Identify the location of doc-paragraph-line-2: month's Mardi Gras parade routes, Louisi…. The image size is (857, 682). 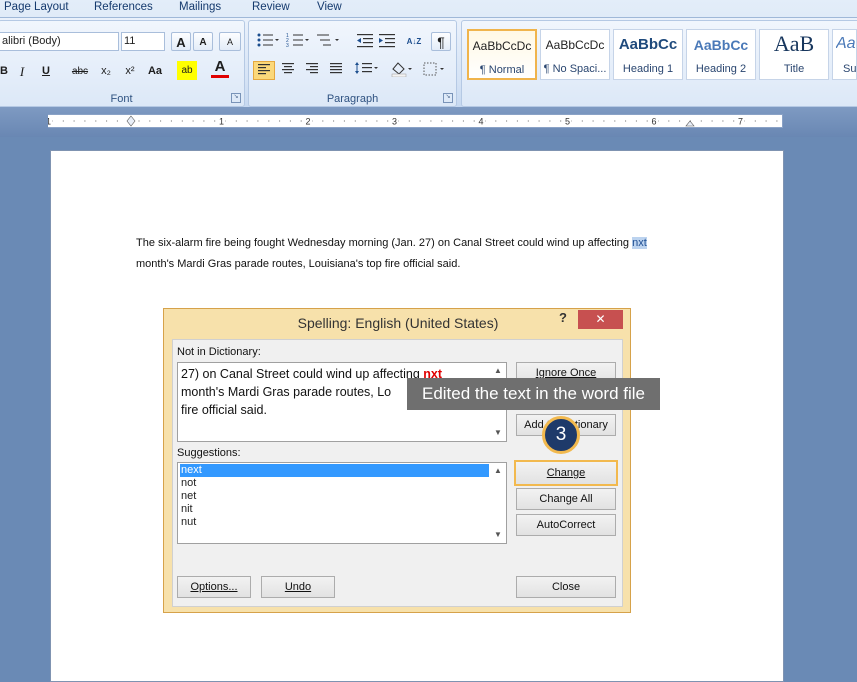
(298, 264).